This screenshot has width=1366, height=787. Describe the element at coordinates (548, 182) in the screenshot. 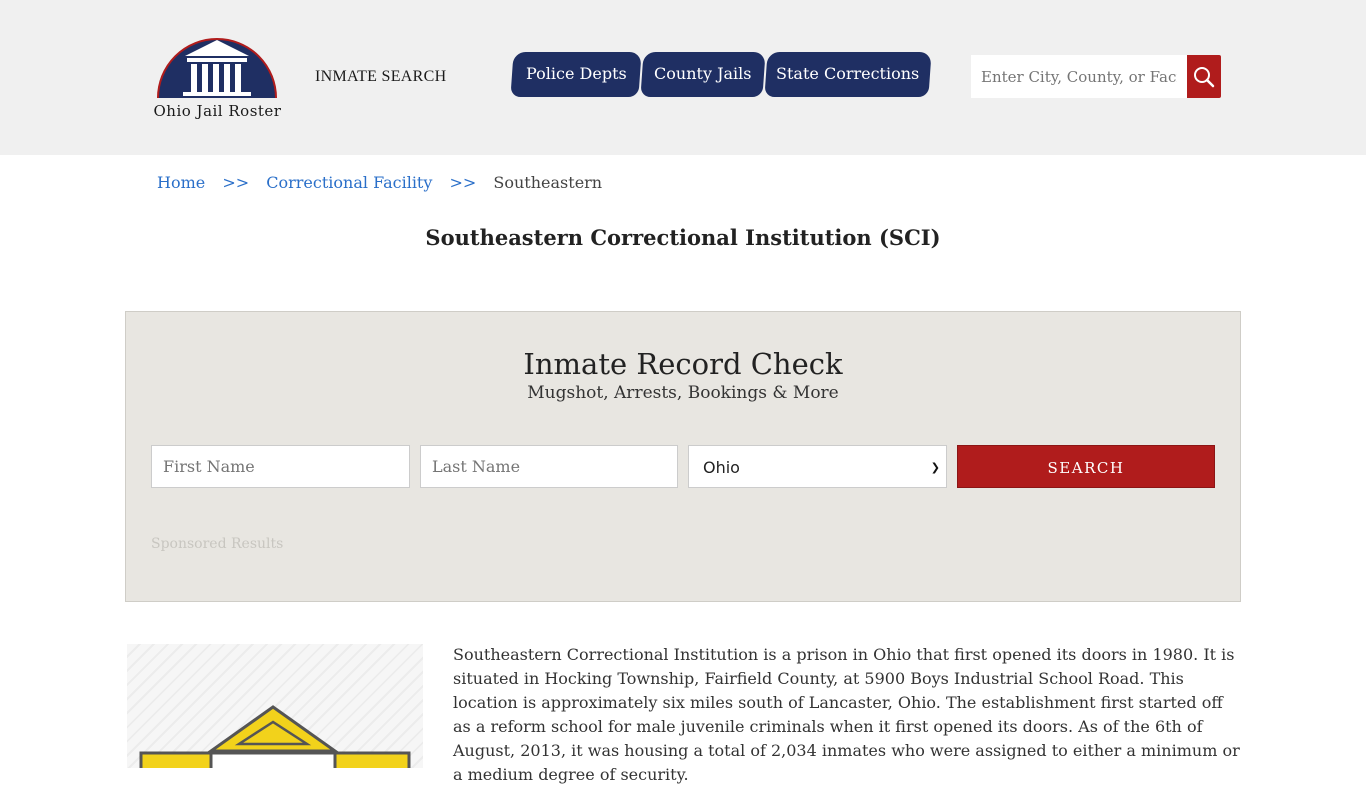

I see `breadcrumb-current: Southeastern` at that location.